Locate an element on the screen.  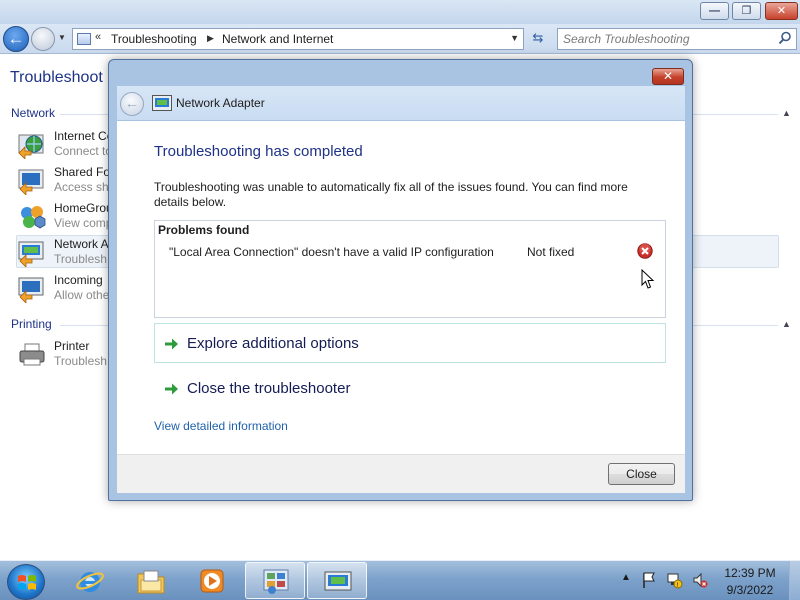
minimize-button: — is located at coordinates (714, 11).